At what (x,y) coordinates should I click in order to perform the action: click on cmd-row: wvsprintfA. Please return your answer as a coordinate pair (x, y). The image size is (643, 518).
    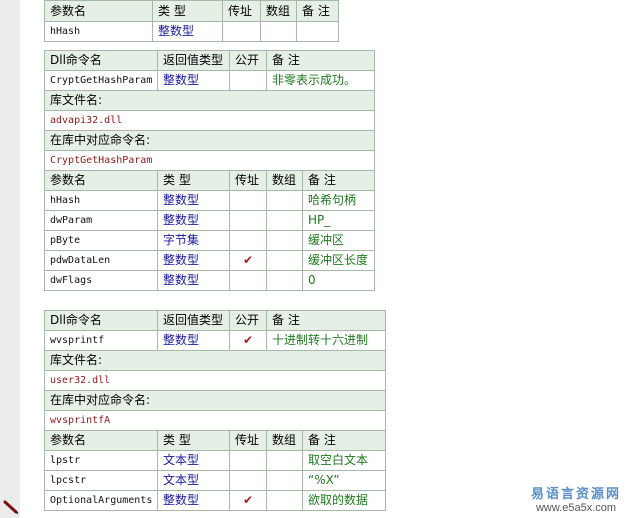
    Looking at the image, I should click on (215, 420).